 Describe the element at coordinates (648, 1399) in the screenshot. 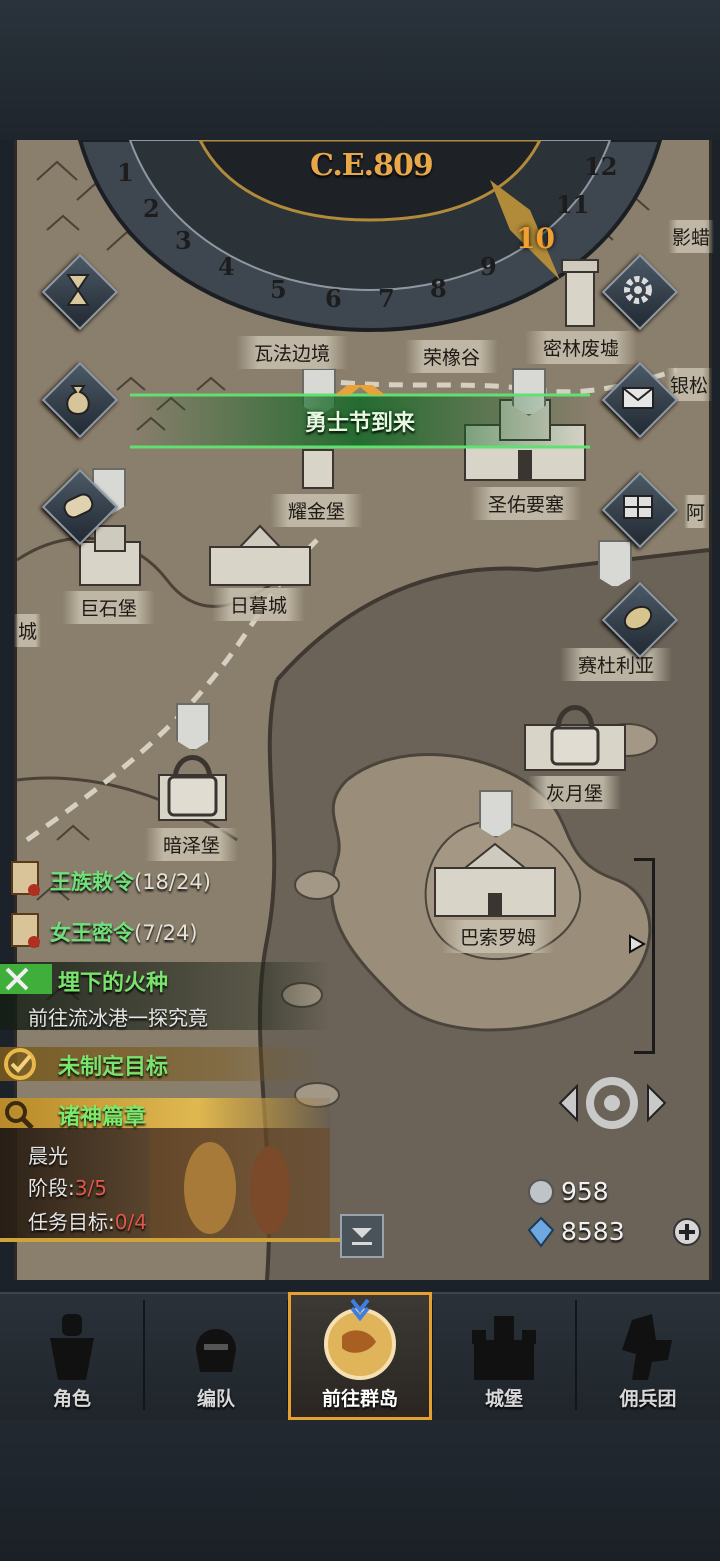

I see `nav-mercenary-label: 佣兵团` at that location.